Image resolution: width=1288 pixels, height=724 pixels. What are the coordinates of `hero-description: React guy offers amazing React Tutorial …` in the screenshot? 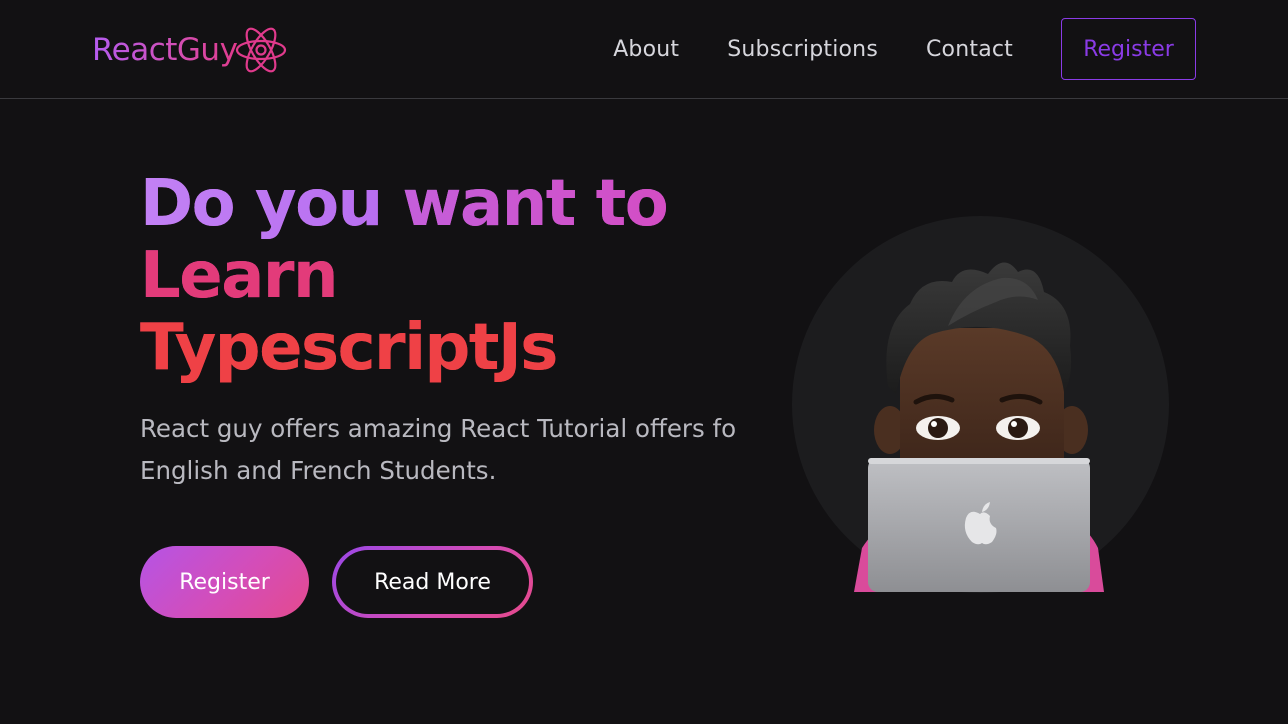 It's located at (467, 450).